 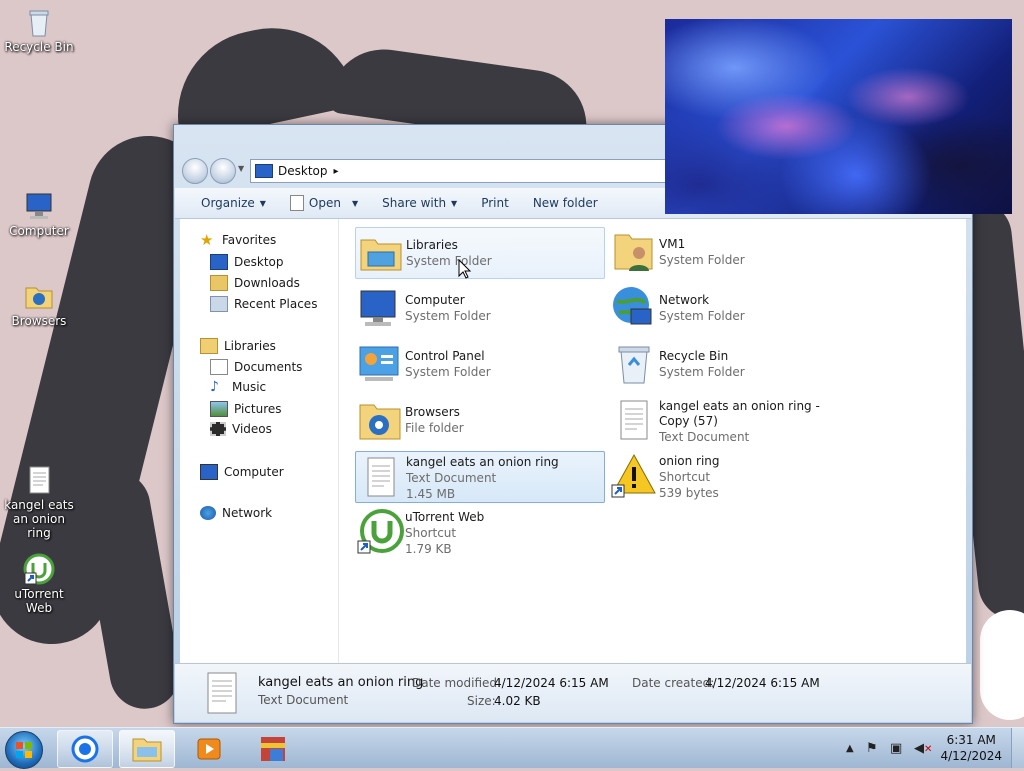 I want to click on nav-libraries: Libraries, so click(x=238, y=346).